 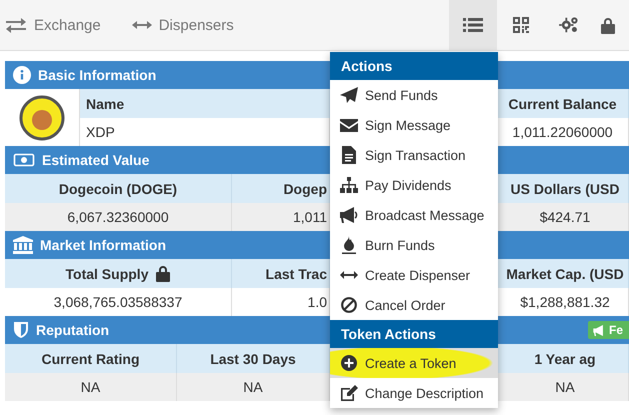 I want to click on exchange-icon, so click(x=16, y=25).